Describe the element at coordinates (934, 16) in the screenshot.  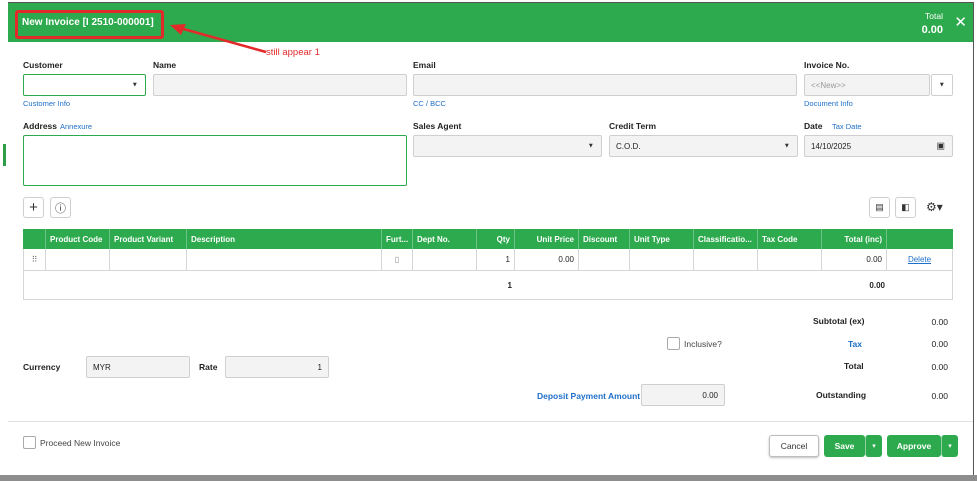
I see `header-total-label: Total` at that location.